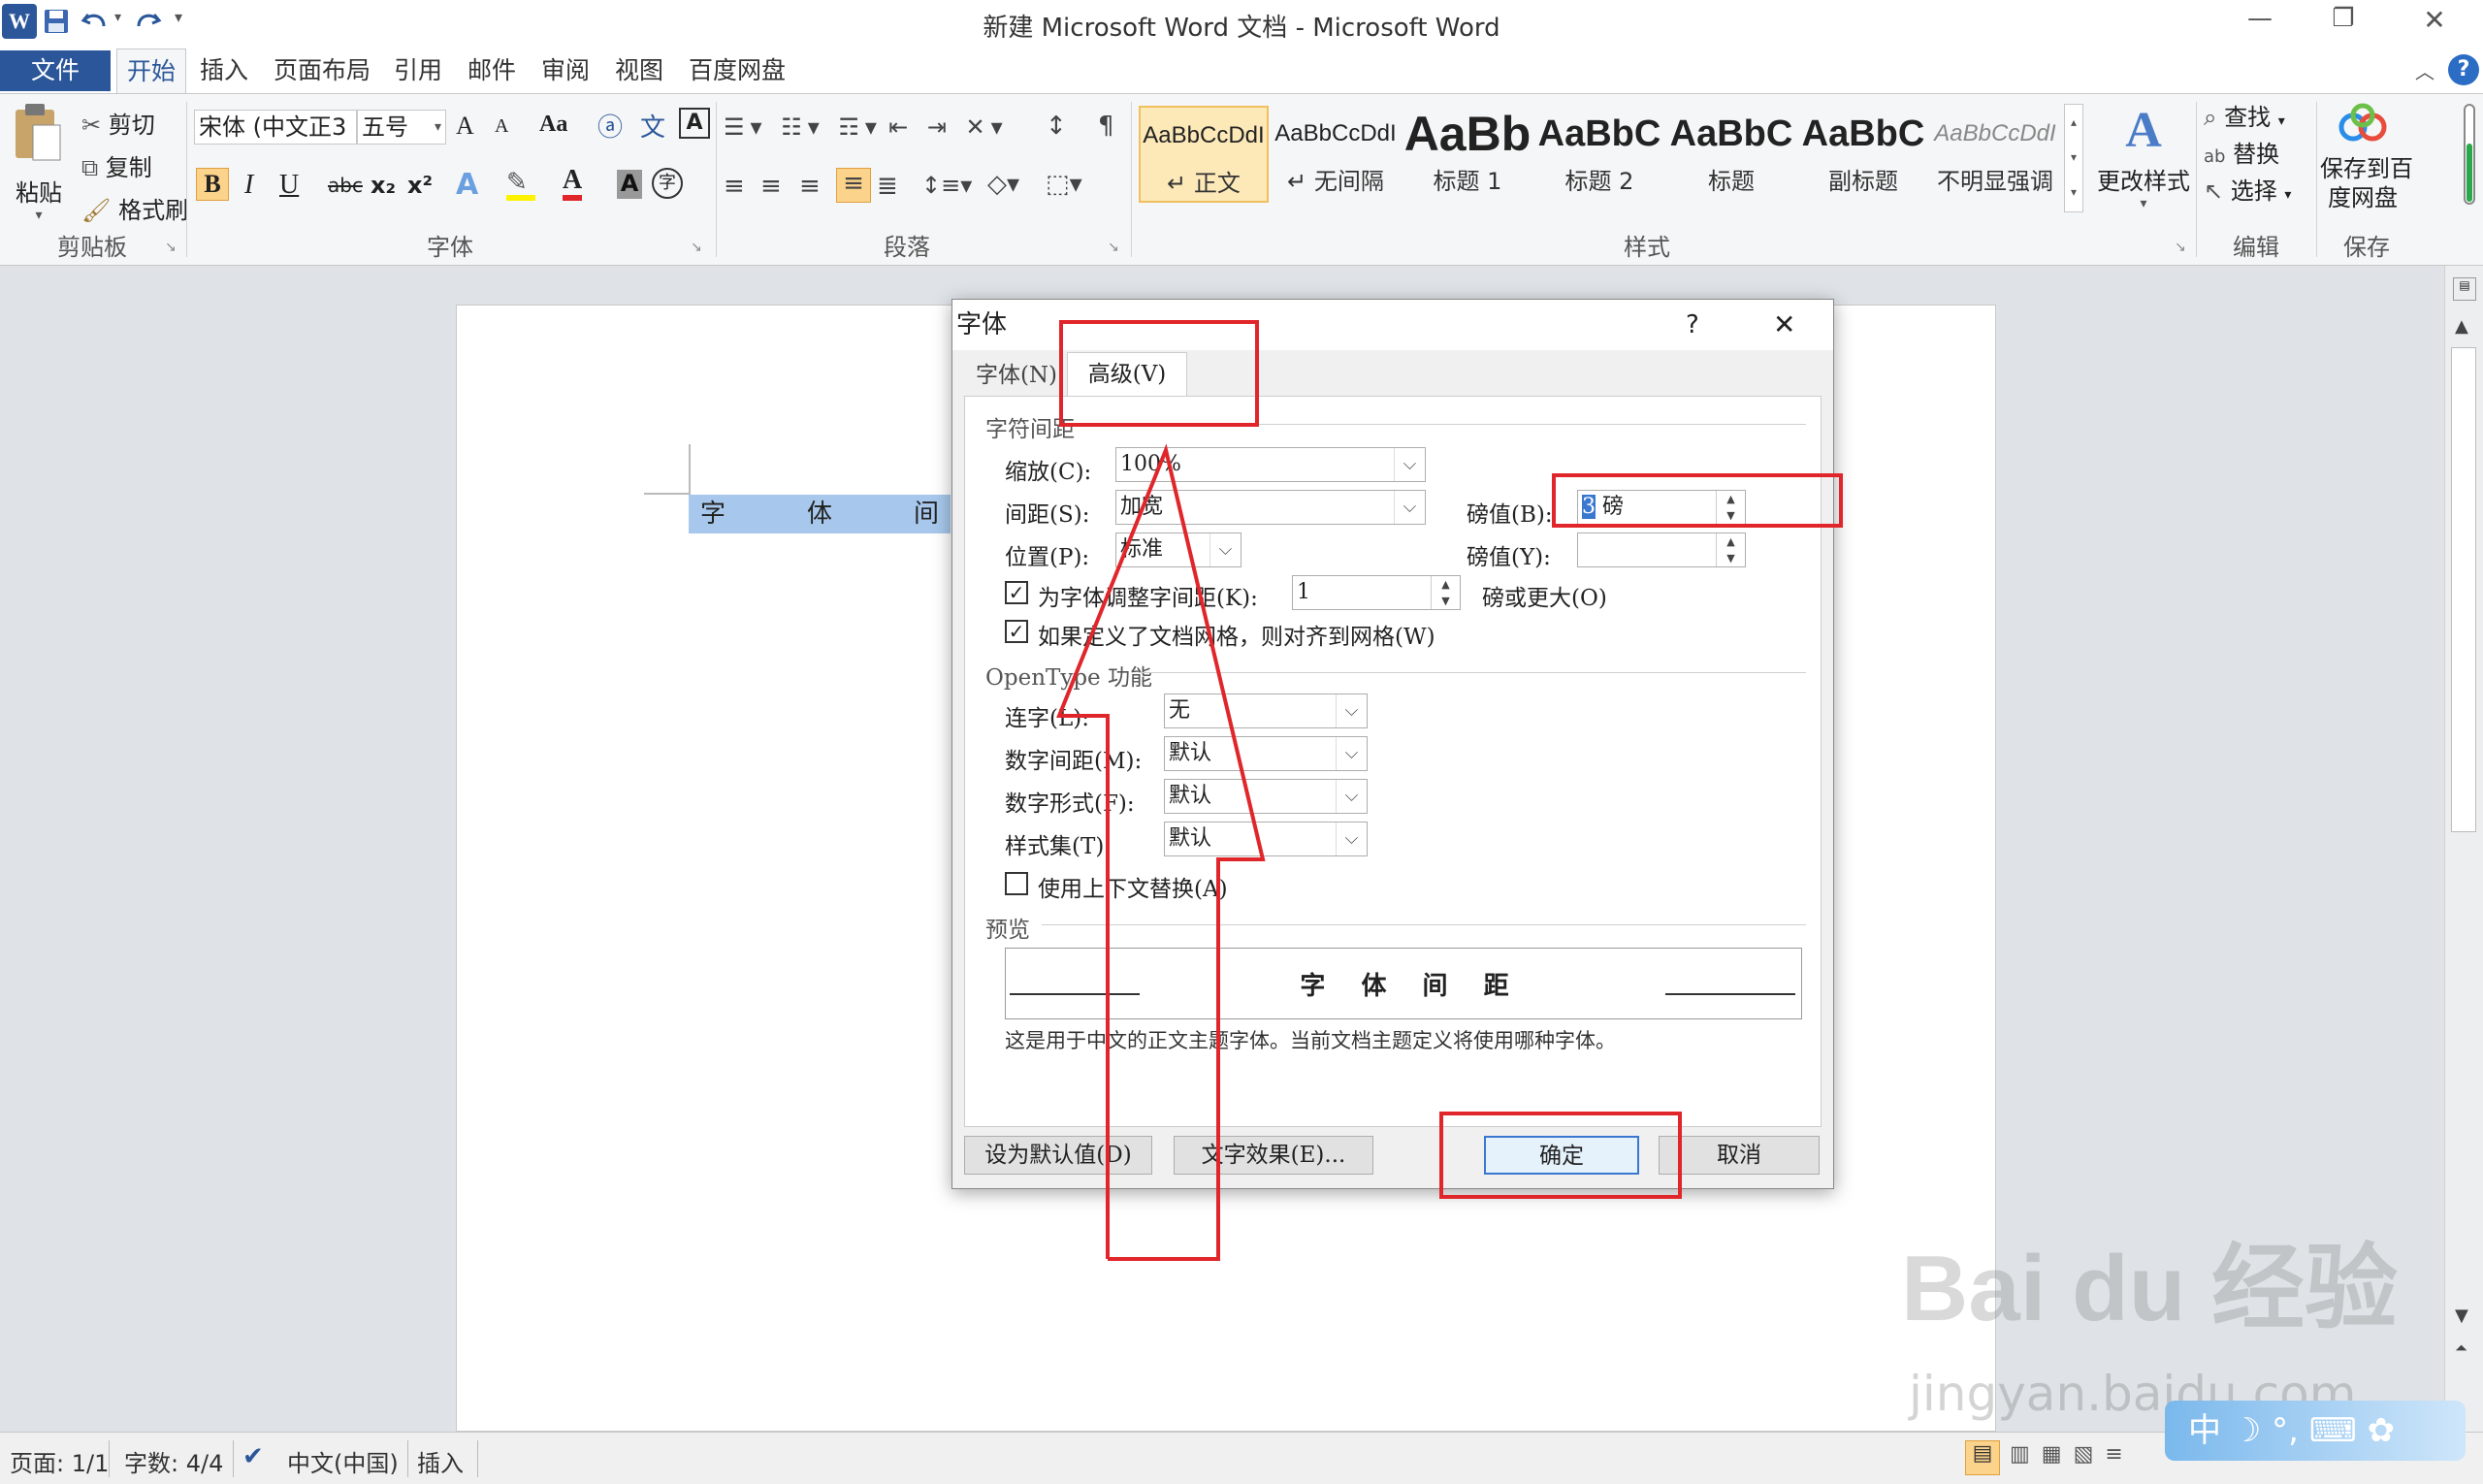 The width and height of the screenshot is (2483, 1484). What do you see at coordinates (1161, 852) in the screenshot?
I see `annotation-arrow` at bounding box center [1161, 852].